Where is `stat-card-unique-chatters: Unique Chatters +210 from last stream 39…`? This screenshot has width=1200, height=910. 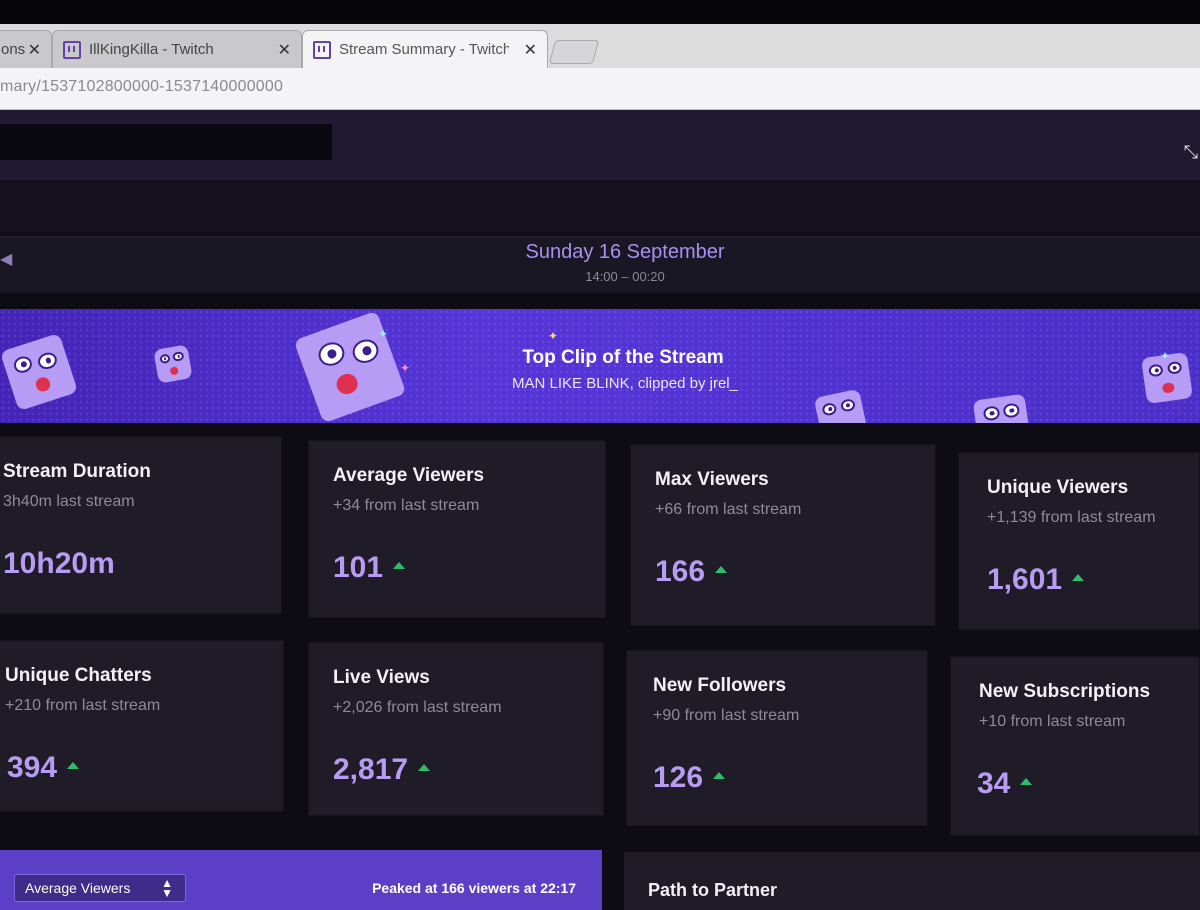
stat-card-unique-chatters: Unique Chatters +210 from last stream 39… is located at coordinates (142, 726).